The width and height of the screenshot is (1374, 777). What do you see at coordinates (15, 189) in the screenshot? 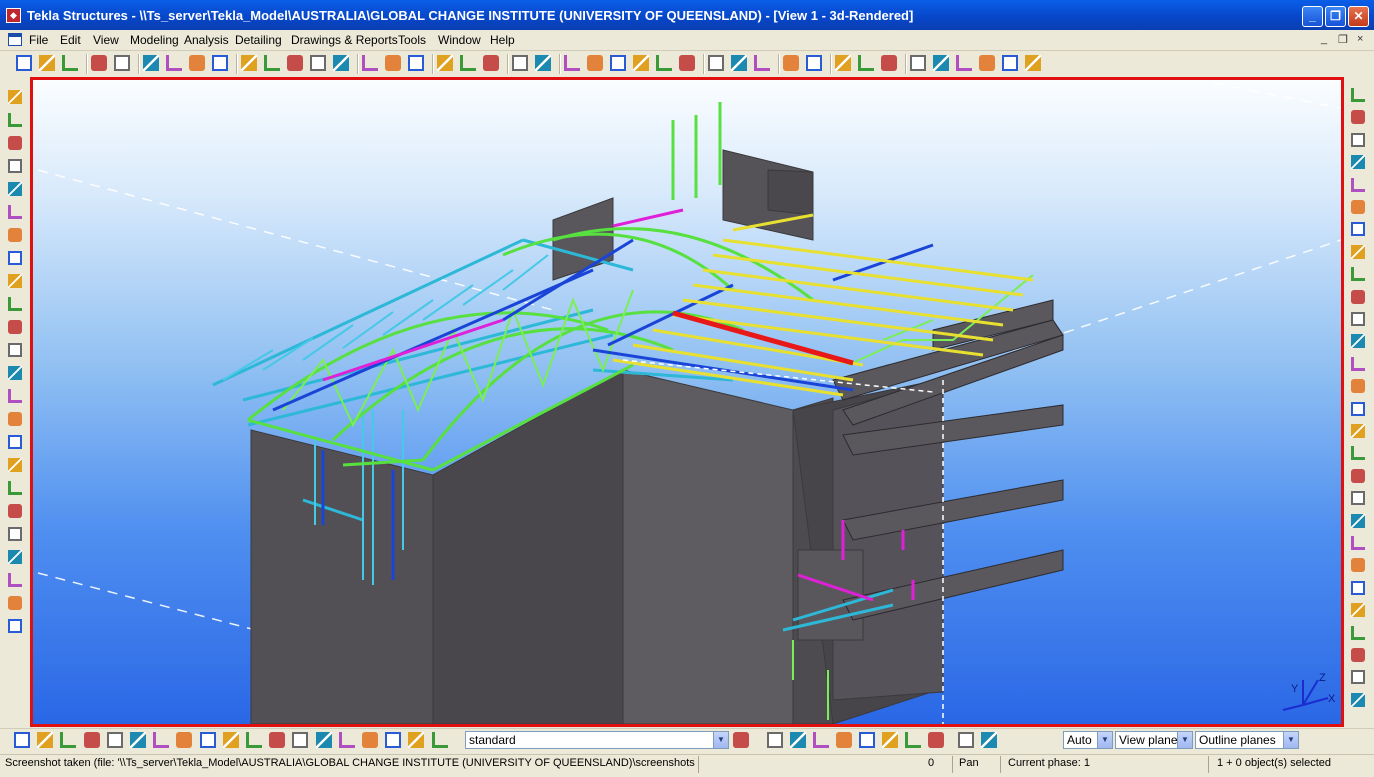
I see `slab-icon` at bounding box center [15, 189].